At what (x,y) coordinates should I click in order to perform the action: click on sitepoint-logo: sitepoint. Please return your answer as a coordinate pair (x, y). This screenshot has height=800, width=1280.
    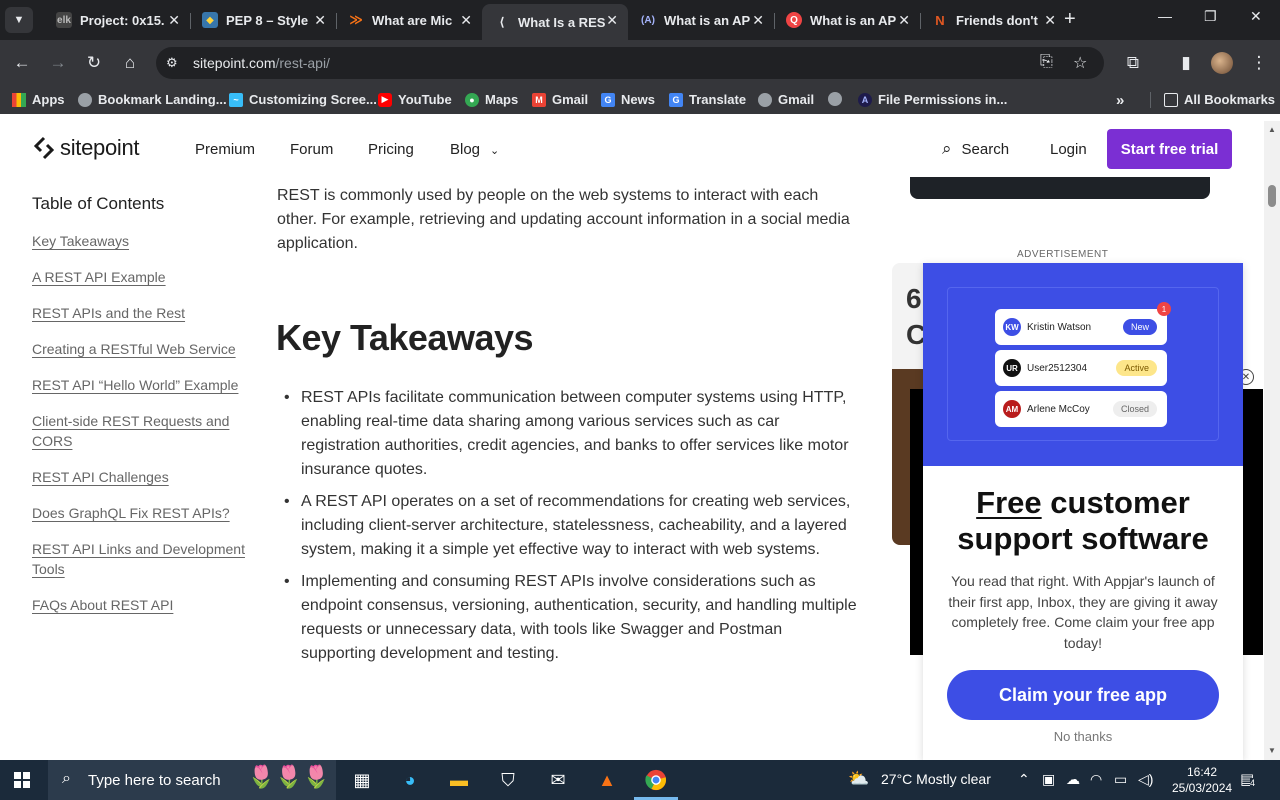
    Looking at the image, I should click on (87, 148).